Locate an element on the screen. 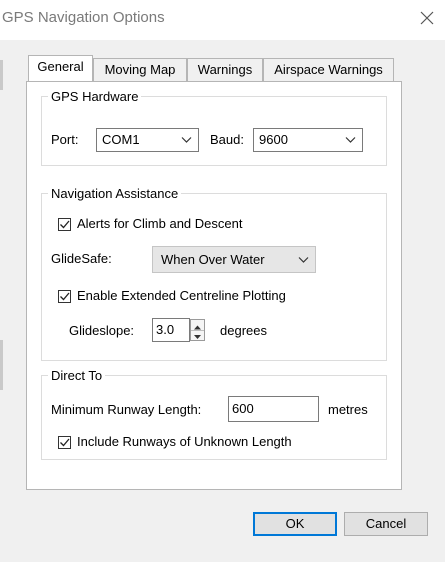  tab-moving-map: Moving Map is located at coordinates (140, 69).